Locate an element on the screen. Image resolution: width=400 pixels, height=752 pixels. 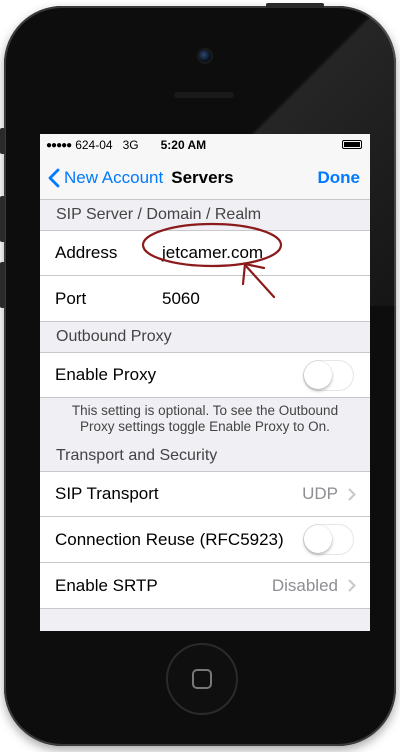
home-button is located at coordinates (202, 679).